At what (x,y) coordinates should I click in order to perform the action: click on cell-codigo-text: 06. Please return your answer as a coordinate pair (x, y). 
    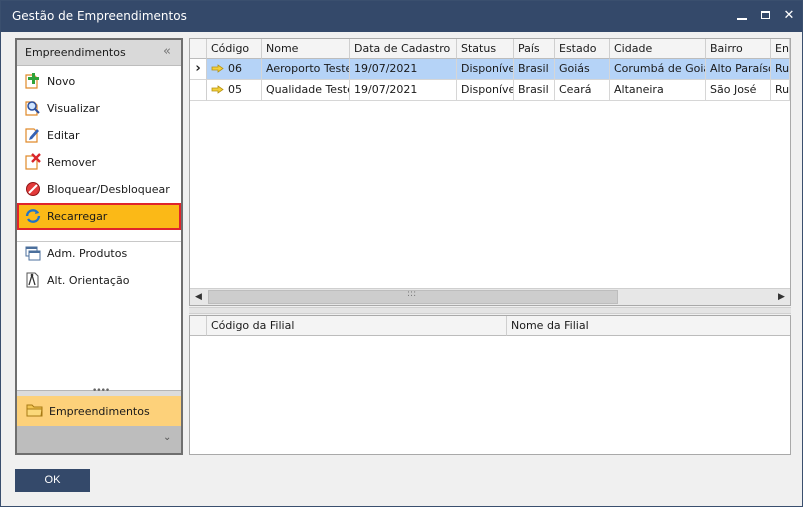
    Looking at the image, I should click on (235, 68).